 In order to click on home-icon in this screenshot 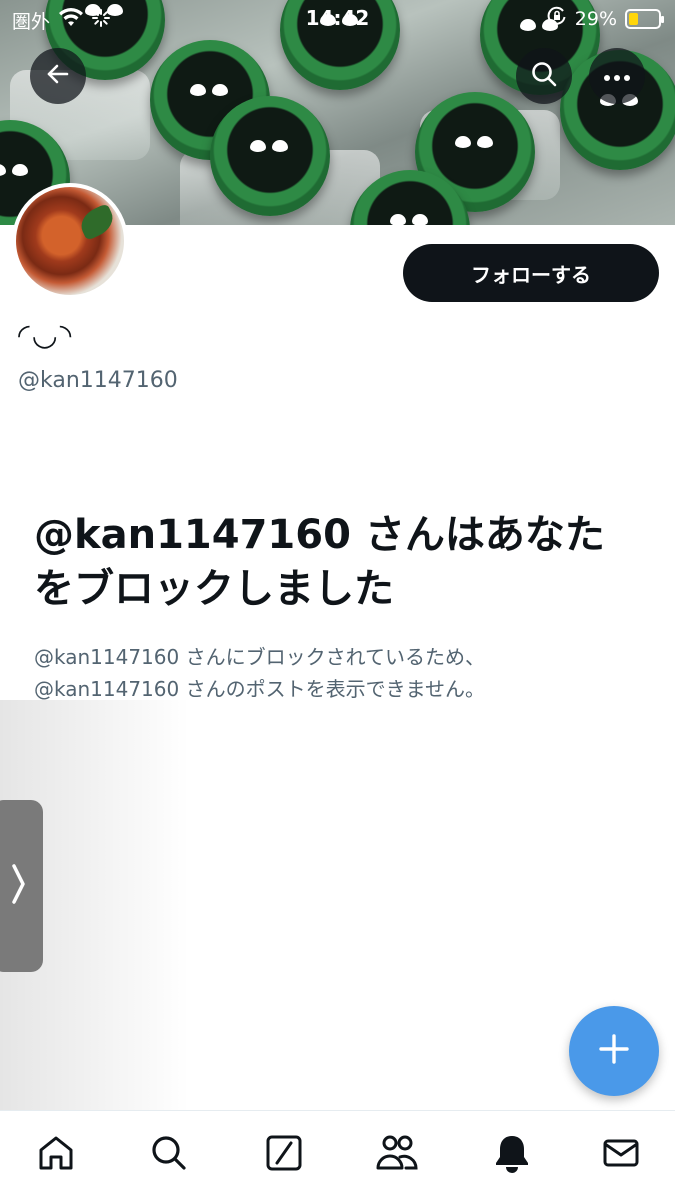, I will do `click(56, 1155)`.